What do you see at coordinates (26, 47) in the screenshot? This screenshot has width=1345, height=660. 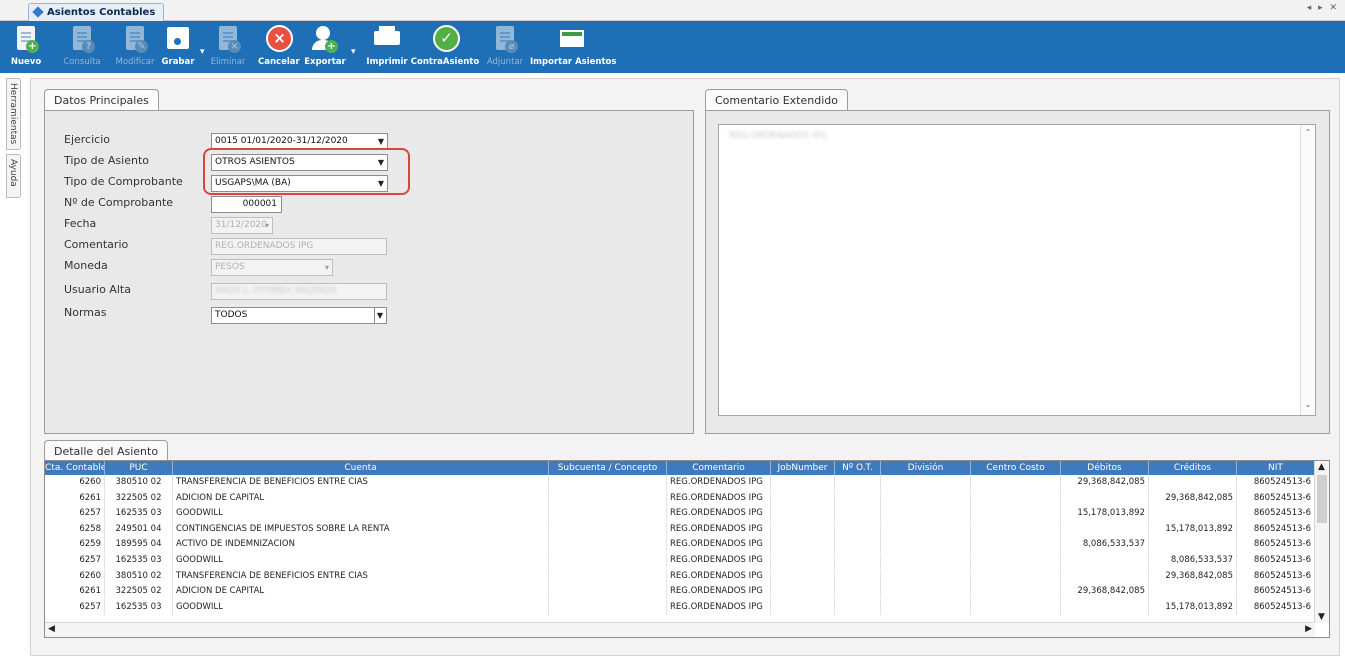 I see `nuevo-button: + Nuevo` at bounding box center [26, 47].